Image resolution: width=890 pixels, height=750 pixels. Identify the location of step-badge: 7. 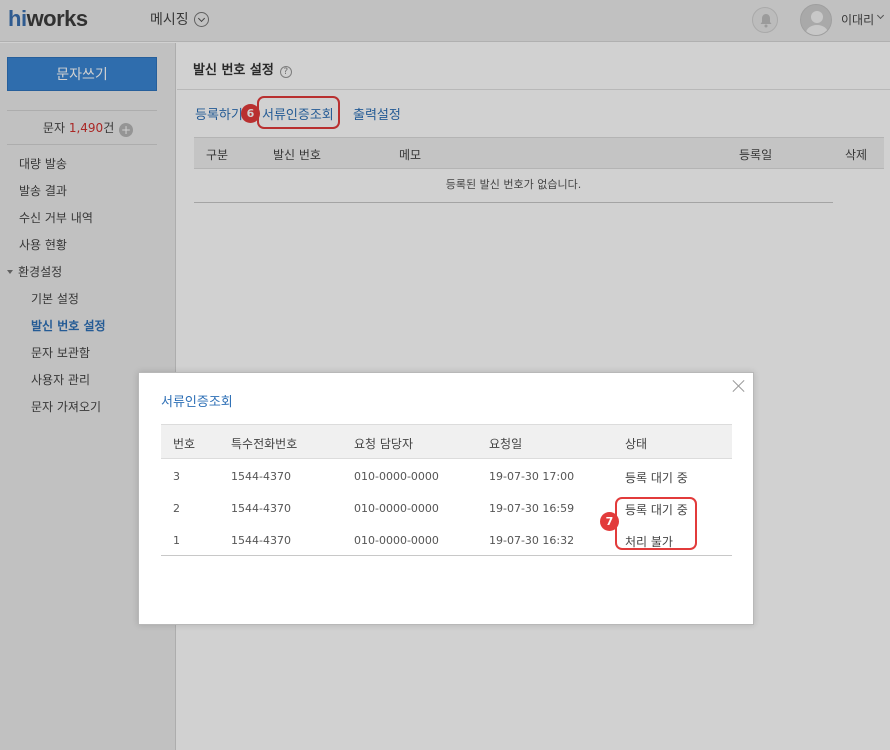
(609, 521).